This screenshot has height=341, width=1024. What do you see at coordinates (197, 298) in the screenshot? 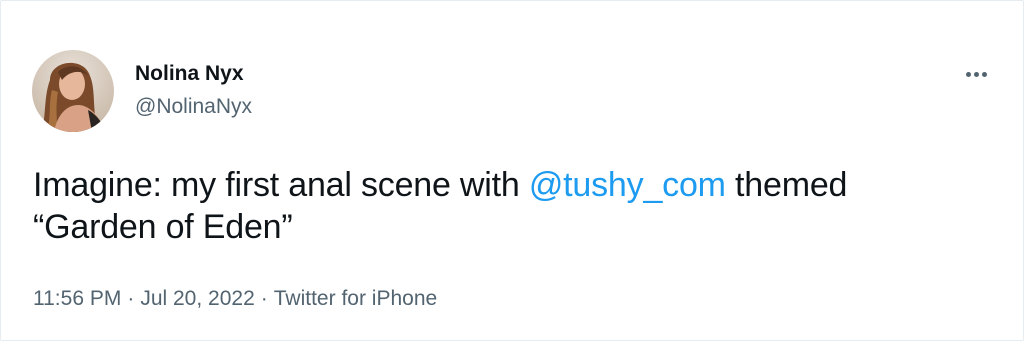
I see `tweet-timestamp-date: Jul 20, 2022` at bounding box center [197, 298].